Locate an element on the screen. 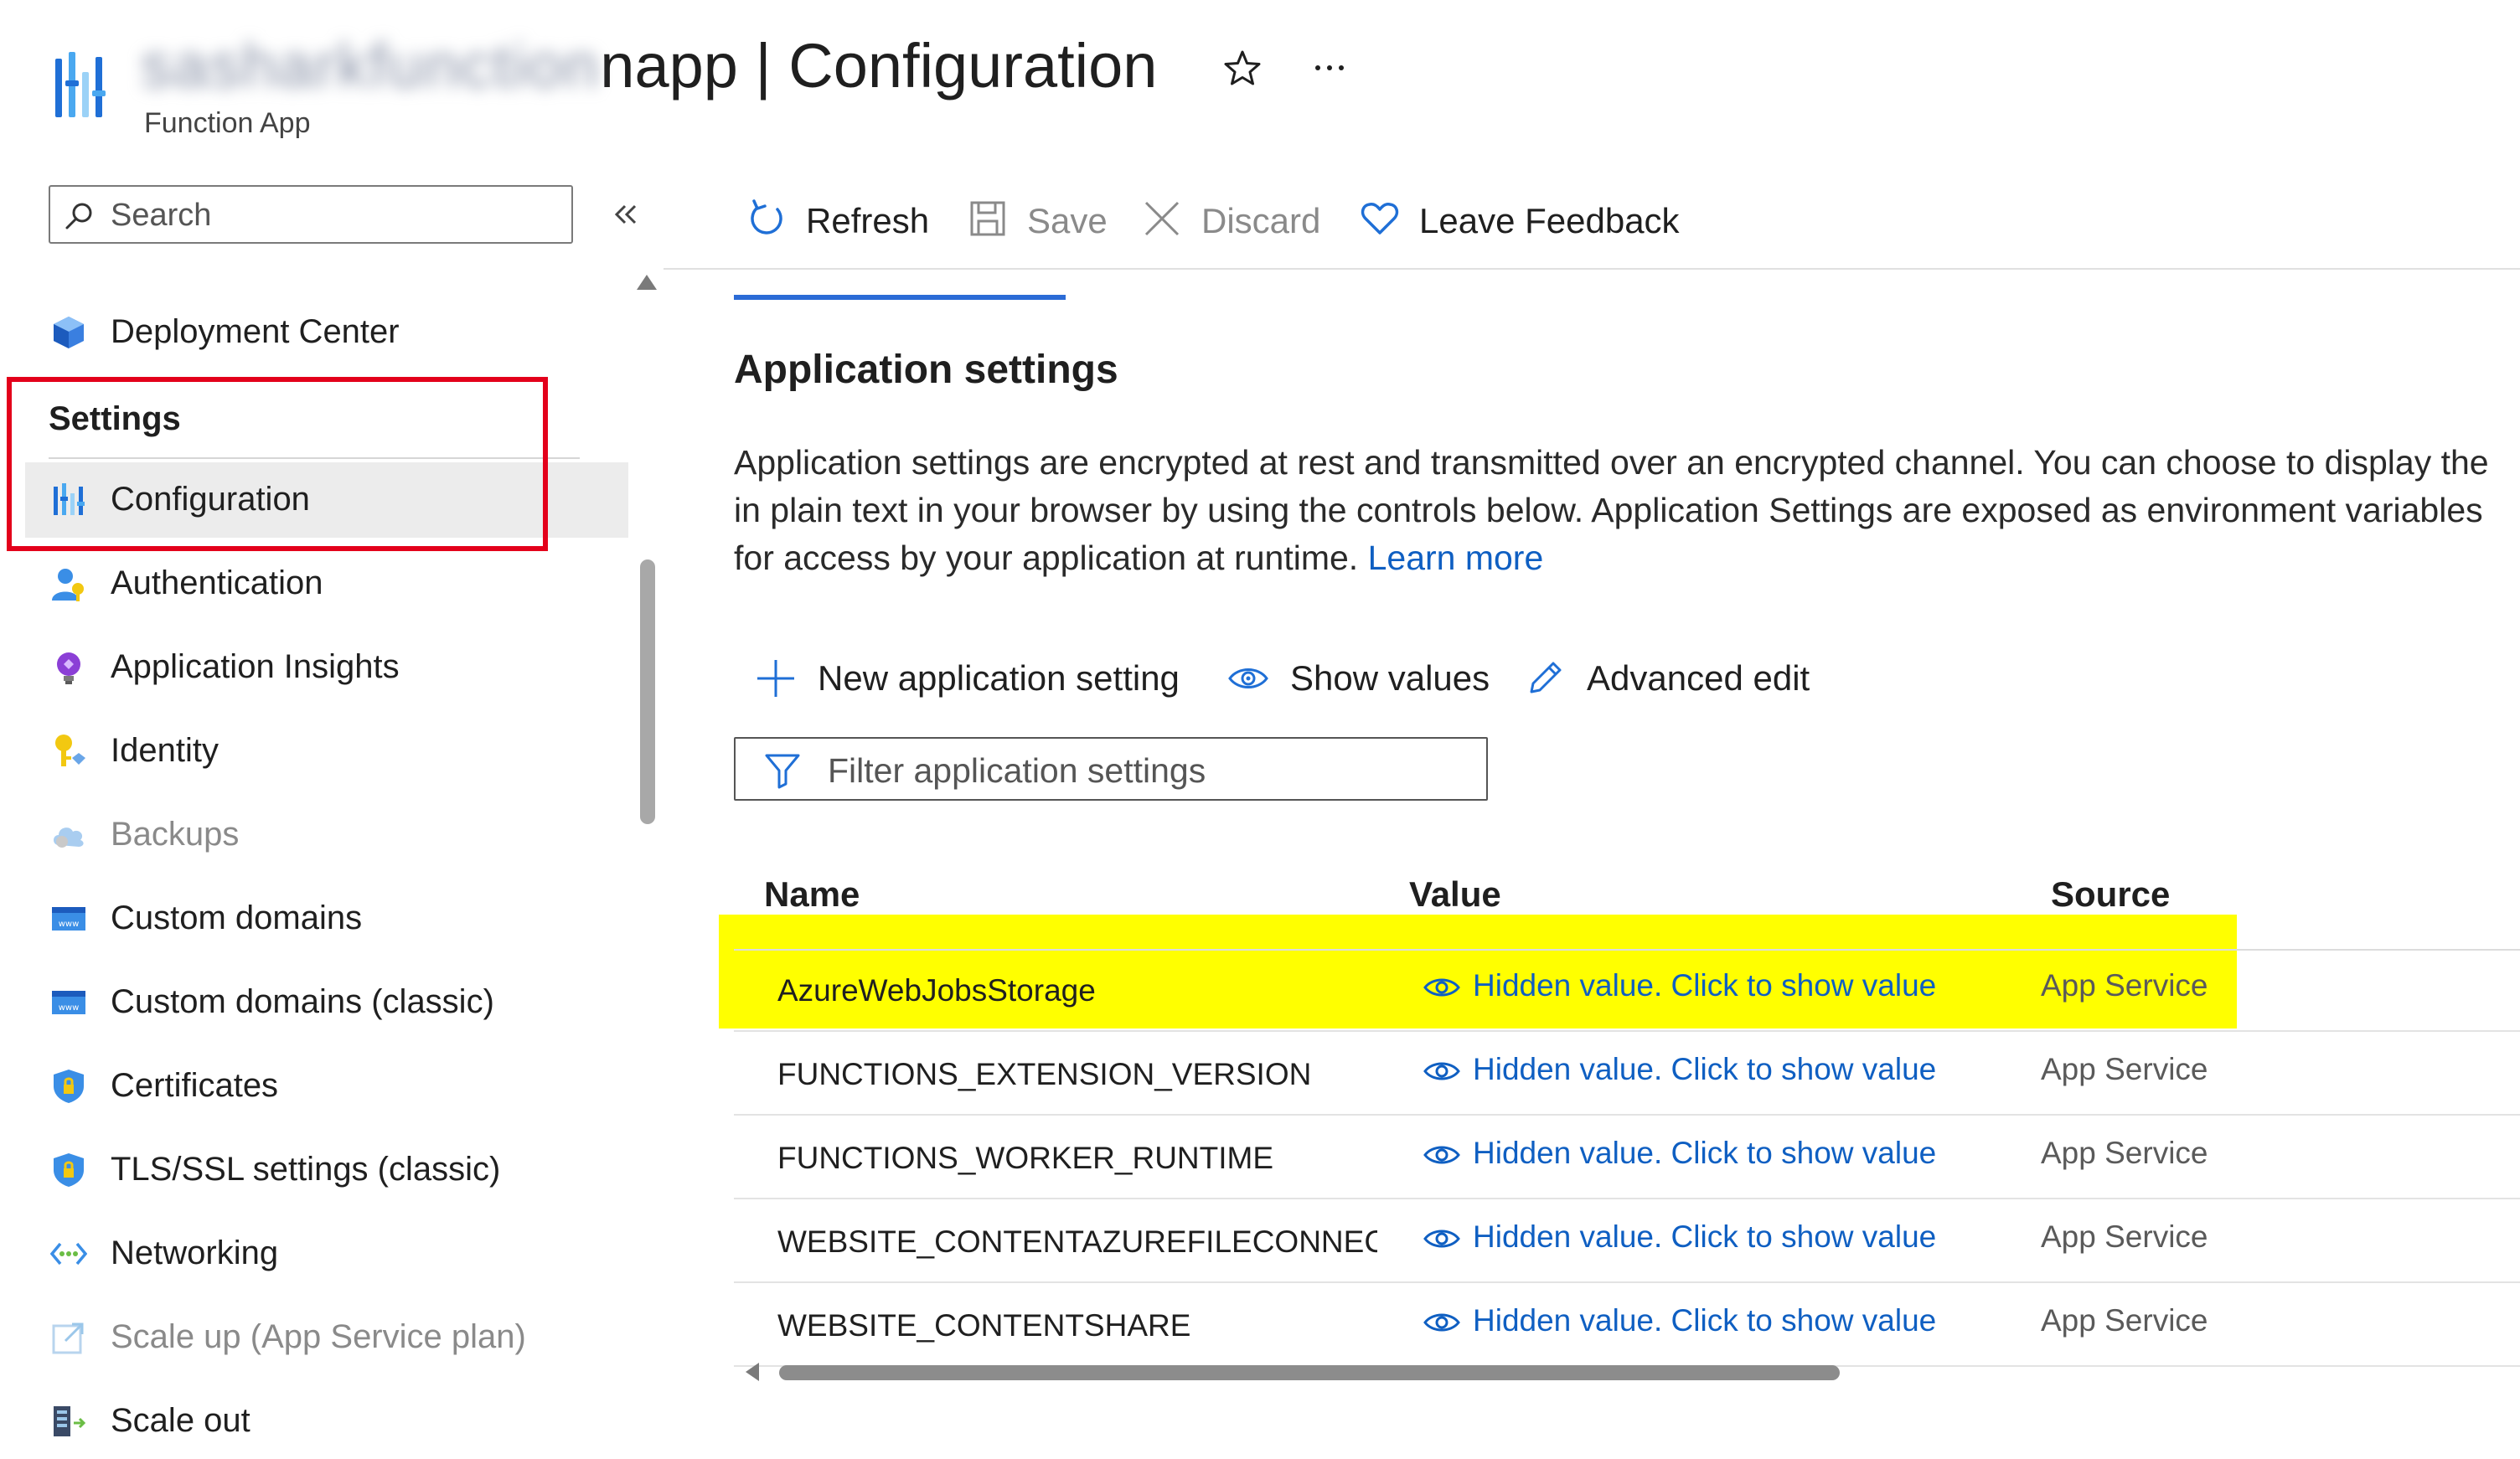 This screenshot has height=1459, width=2520. sidebar-item-label: Authentication is located at coordinates (217, 583).